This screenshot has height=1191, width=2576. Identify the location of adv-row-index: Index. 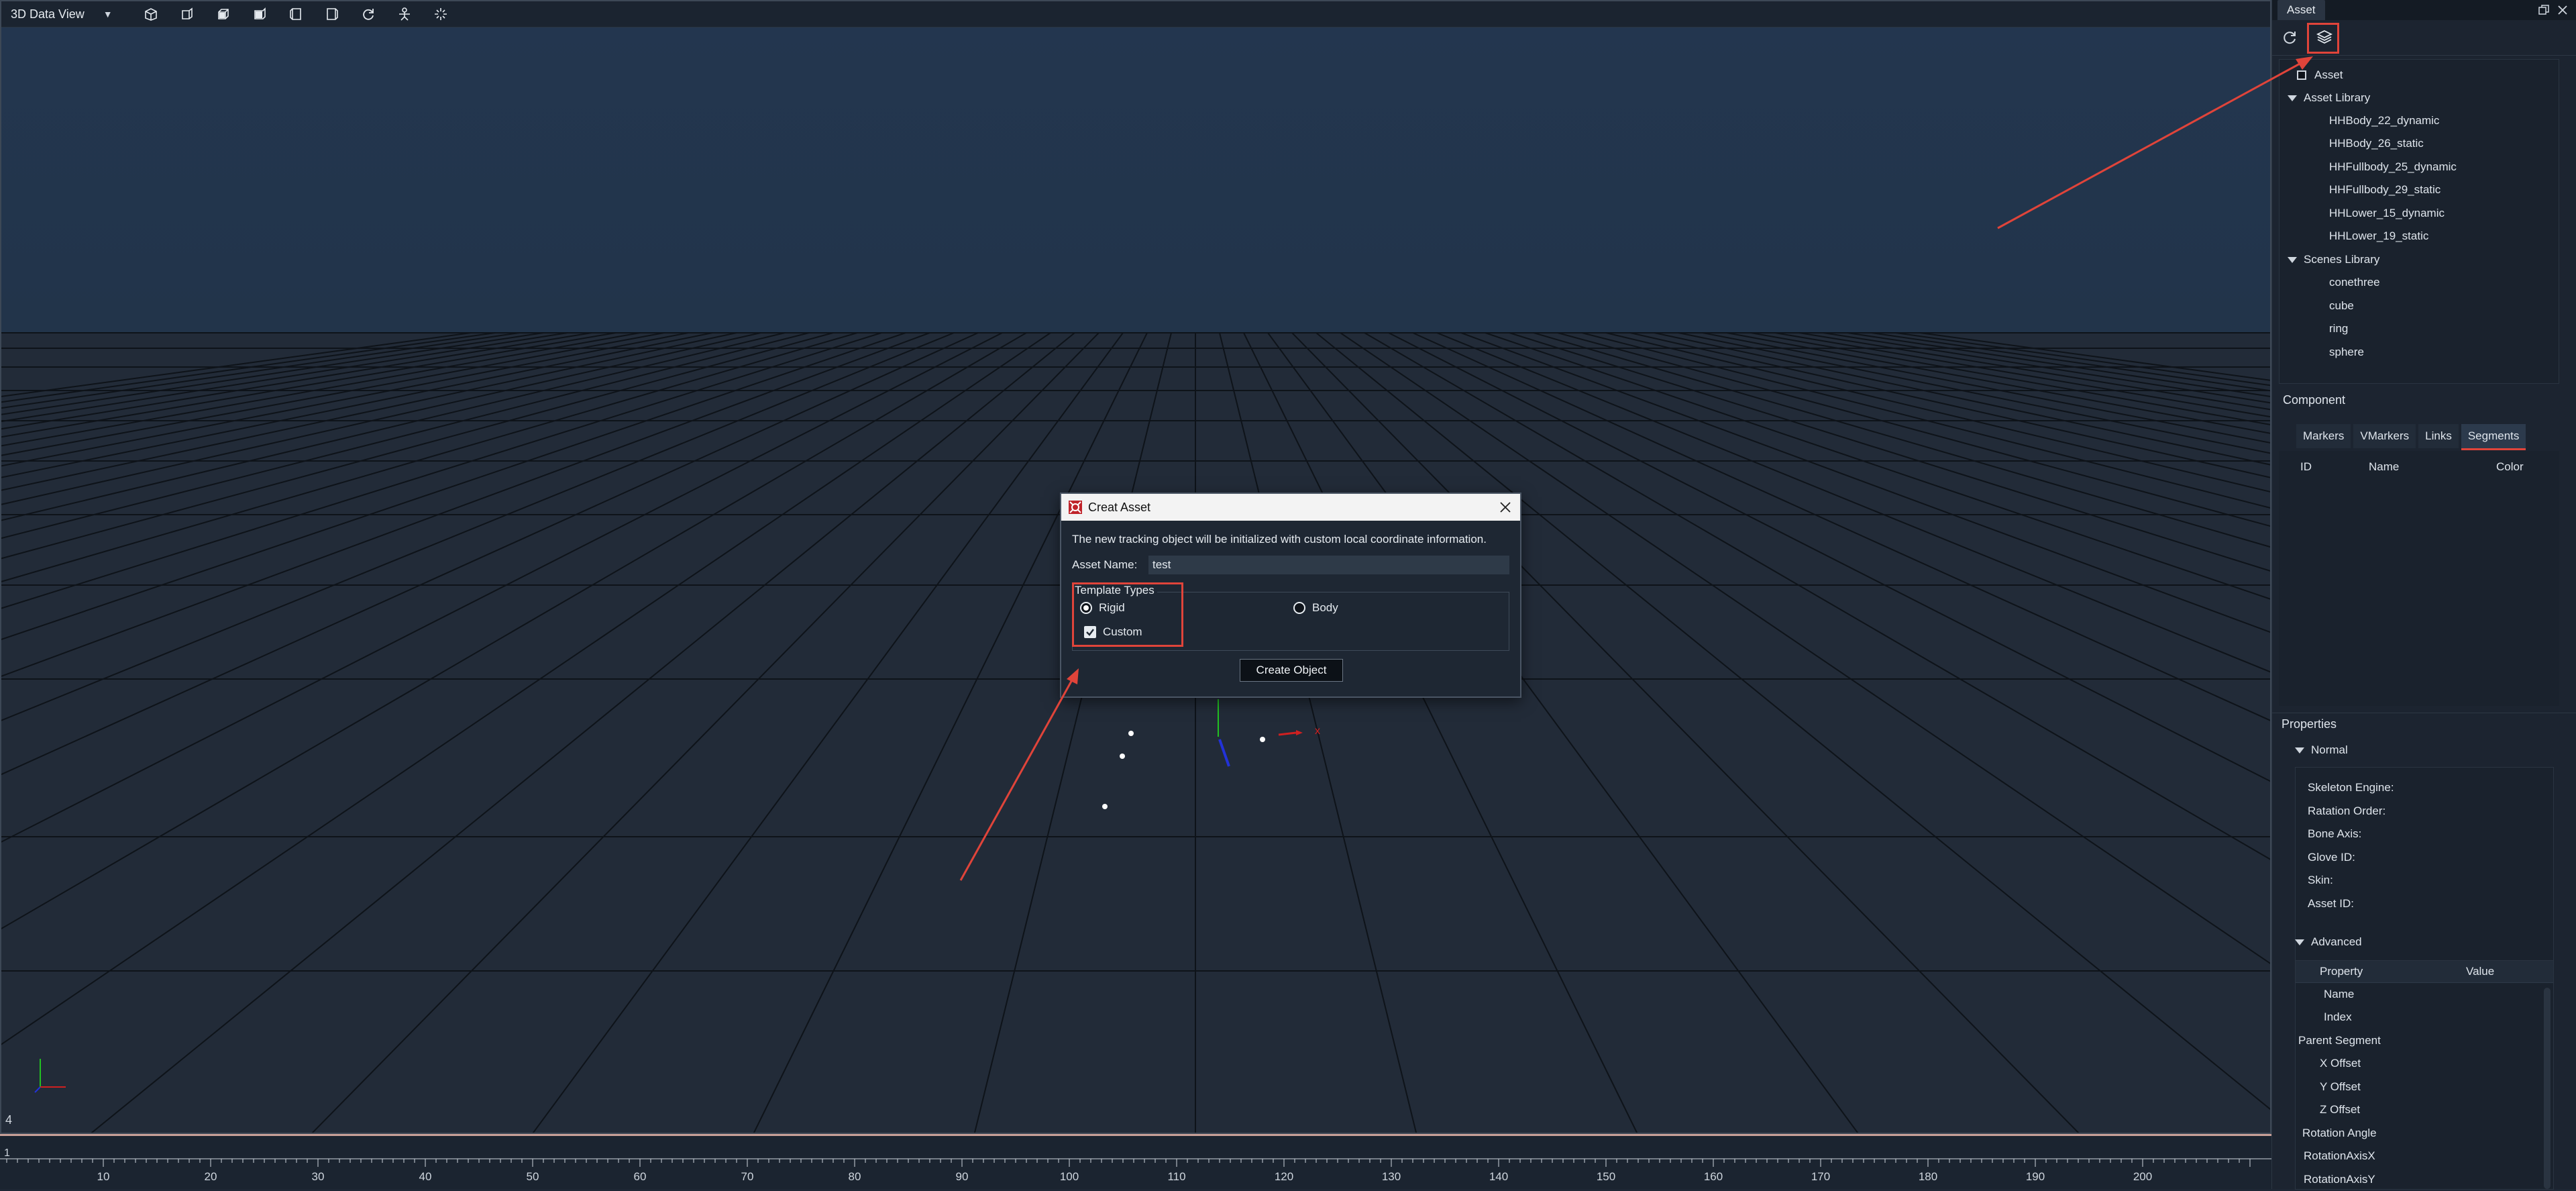
(2338, 1017).